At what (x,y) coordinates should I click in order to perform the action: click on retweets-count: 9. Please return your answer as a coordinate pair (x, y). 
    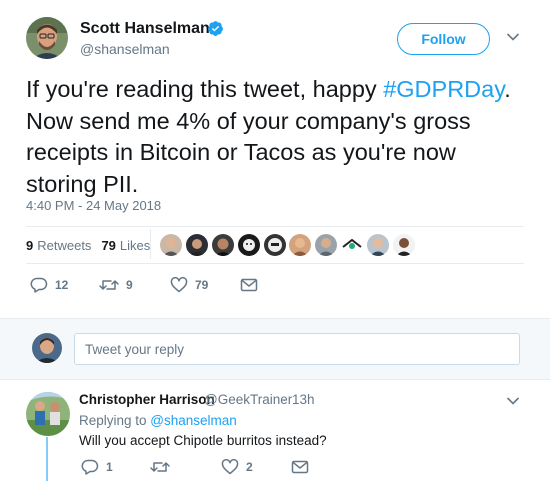
    Looking at the image, I should click on (30, 245).